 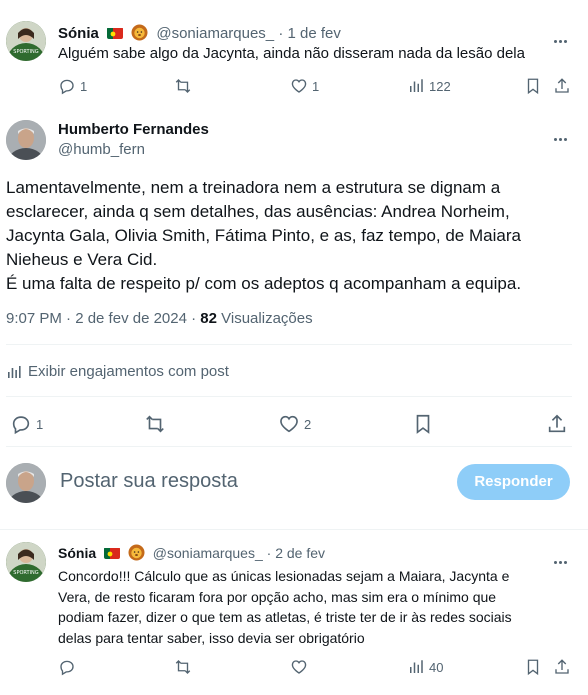 I want to click on like-action, so click(x=299, y=667).